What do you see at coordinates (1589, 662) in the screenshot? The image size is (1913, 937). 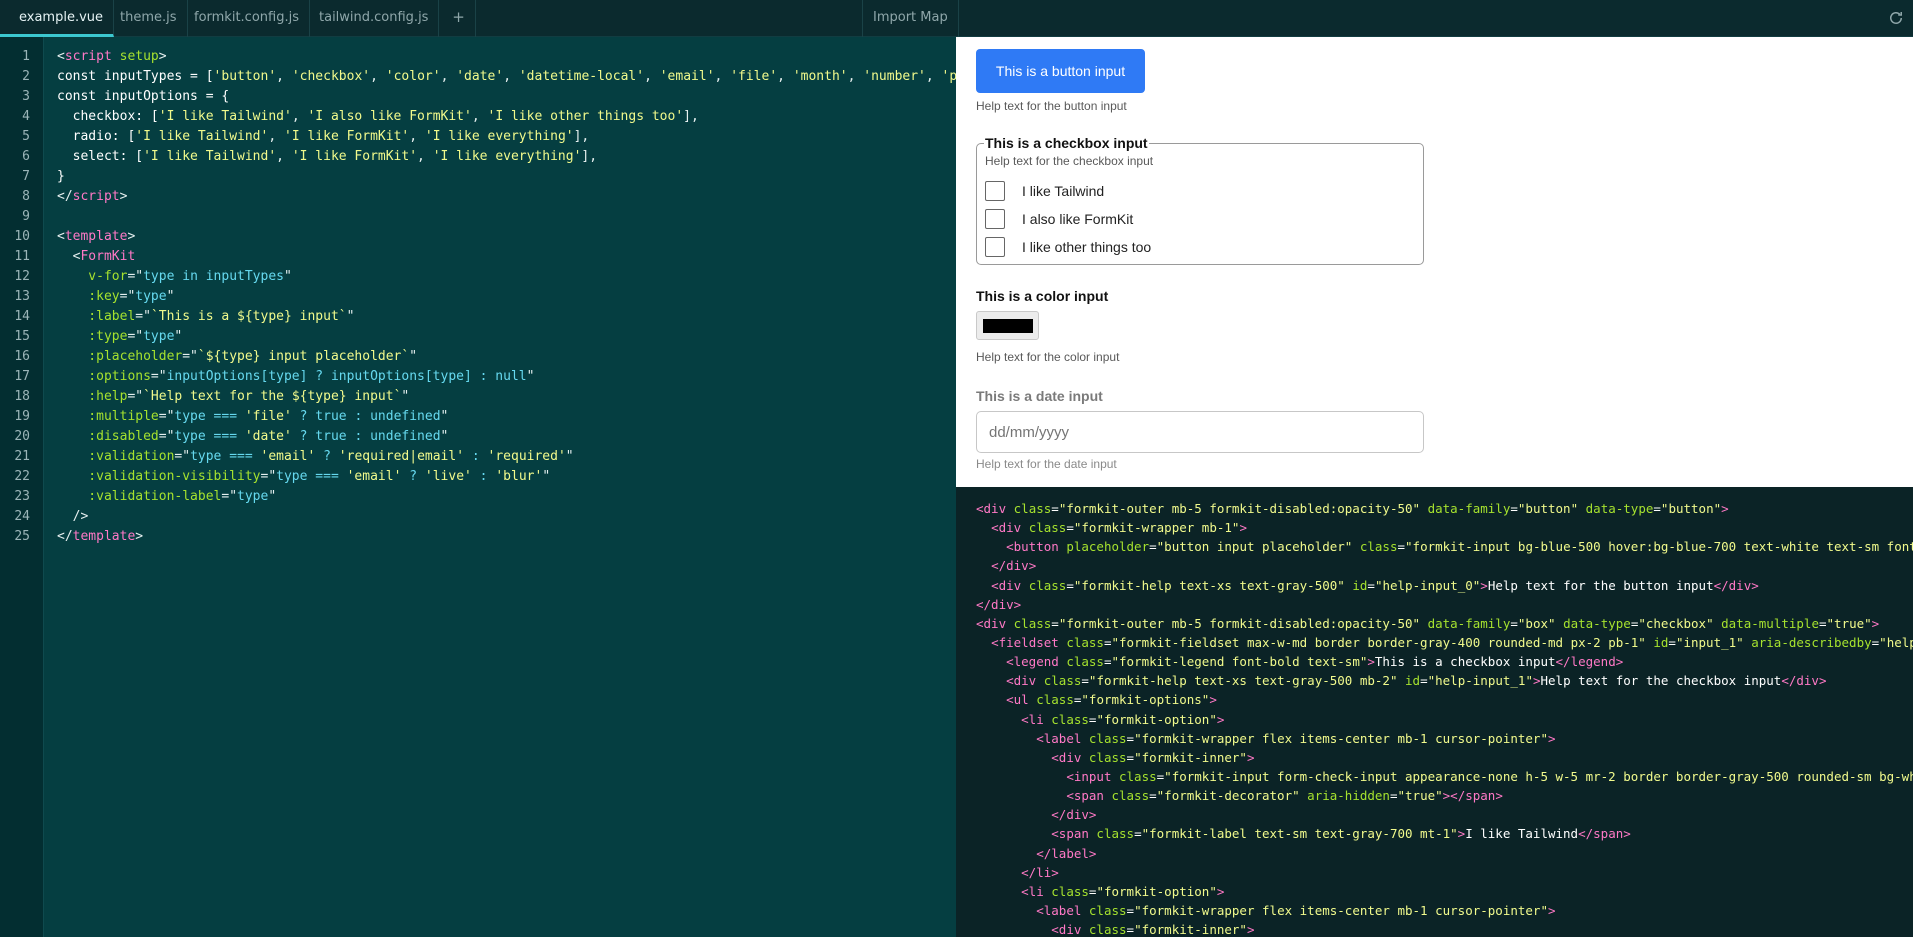 I see `code-token: </legend>` at bounding box center [1589, 662].